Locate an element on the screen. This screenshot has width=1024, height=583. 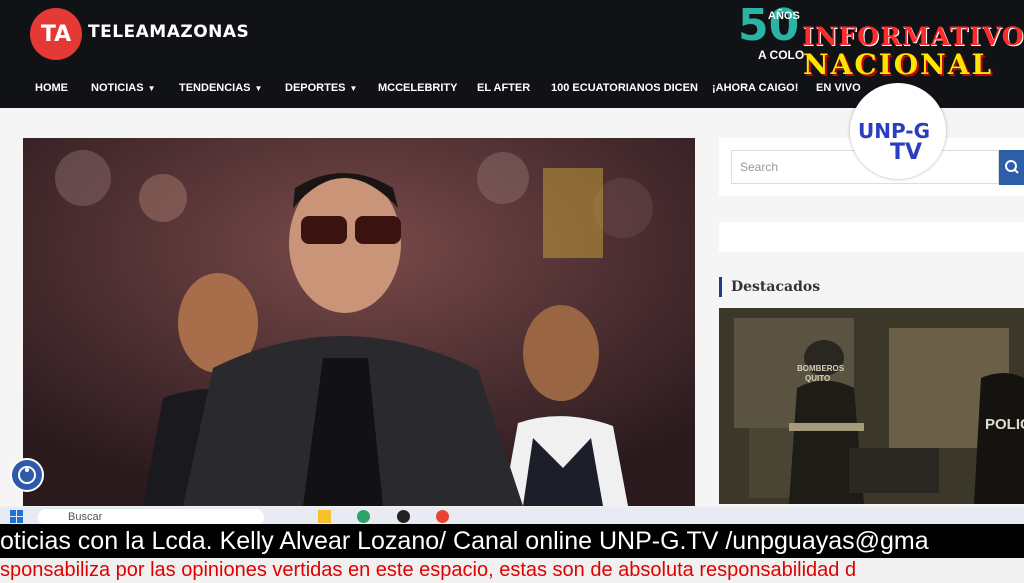
nav-item-label: MCCELEBRITY is located at coordinates (418, 88).